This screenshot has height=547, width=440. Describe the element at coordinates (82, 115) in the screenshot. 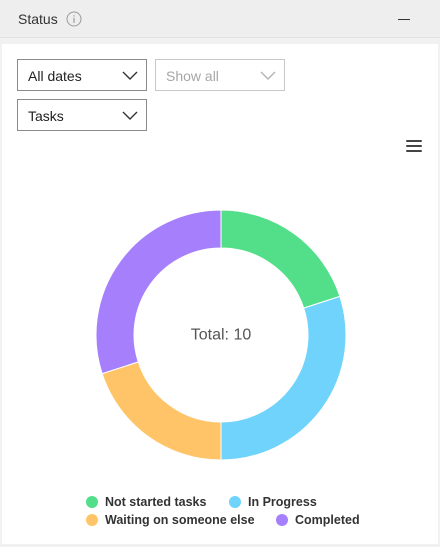

I see `type-filter-dropdown: Tasks` at that location.